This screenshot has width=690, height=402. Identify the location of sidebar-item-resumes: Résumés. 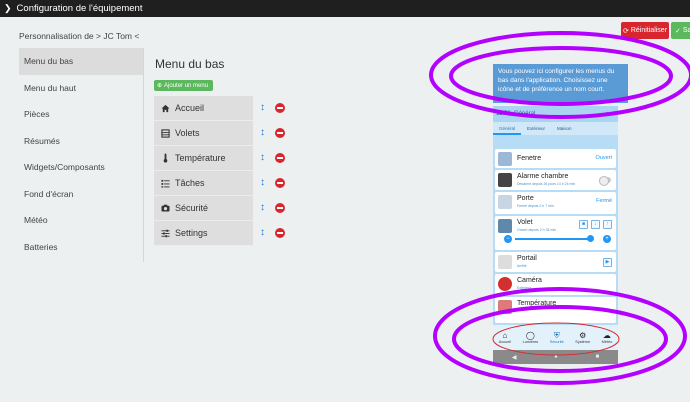
(81, 141).